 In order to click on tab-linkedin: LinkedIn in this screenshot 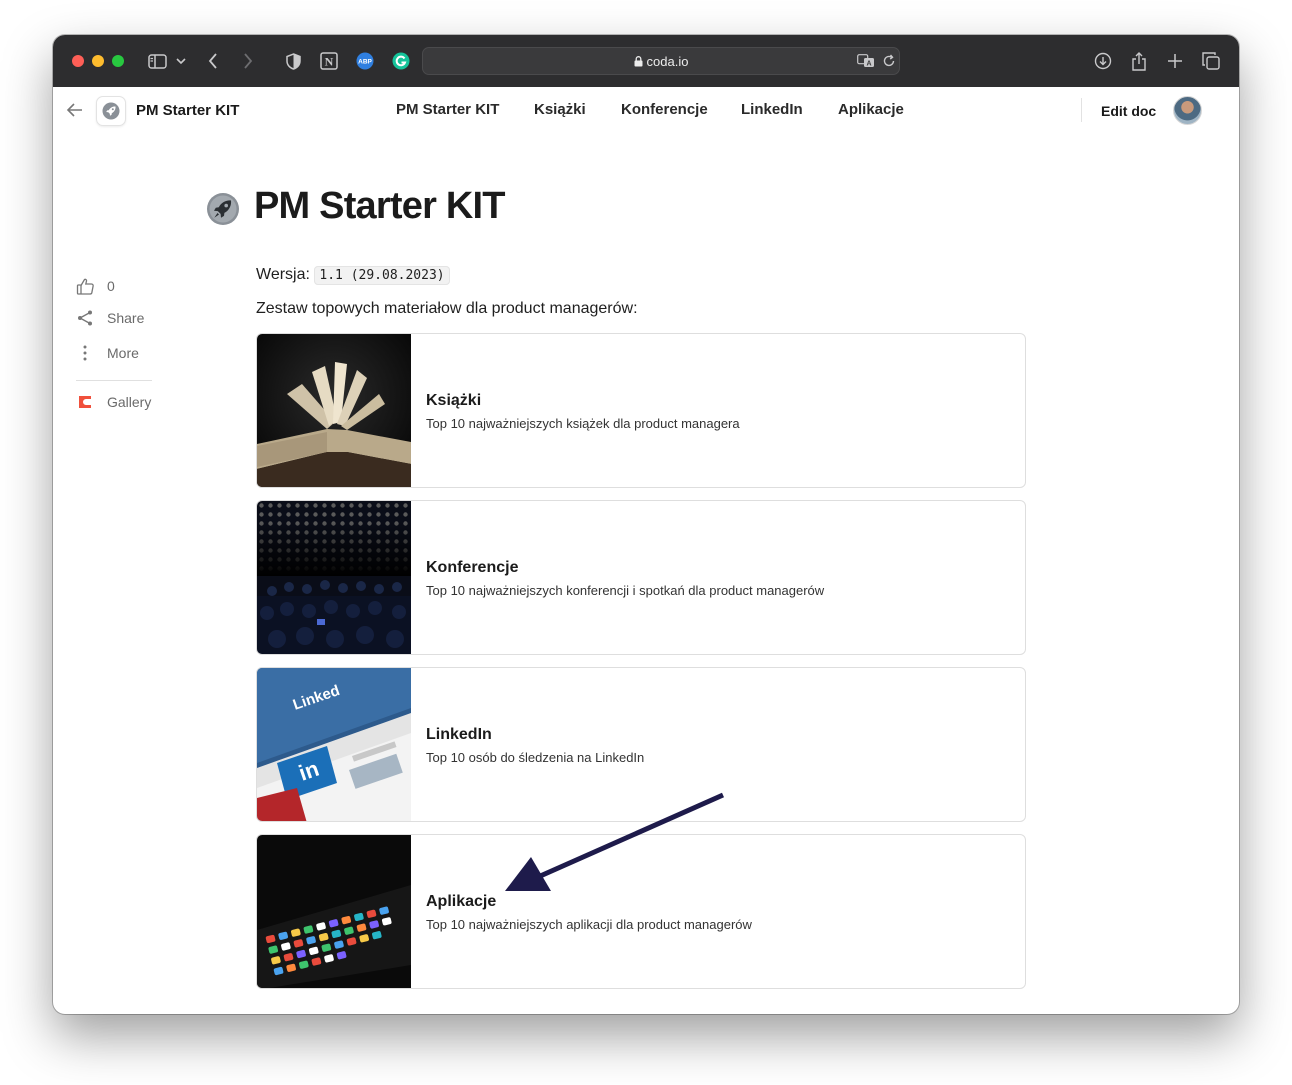, I will do `click(772, 109)`.